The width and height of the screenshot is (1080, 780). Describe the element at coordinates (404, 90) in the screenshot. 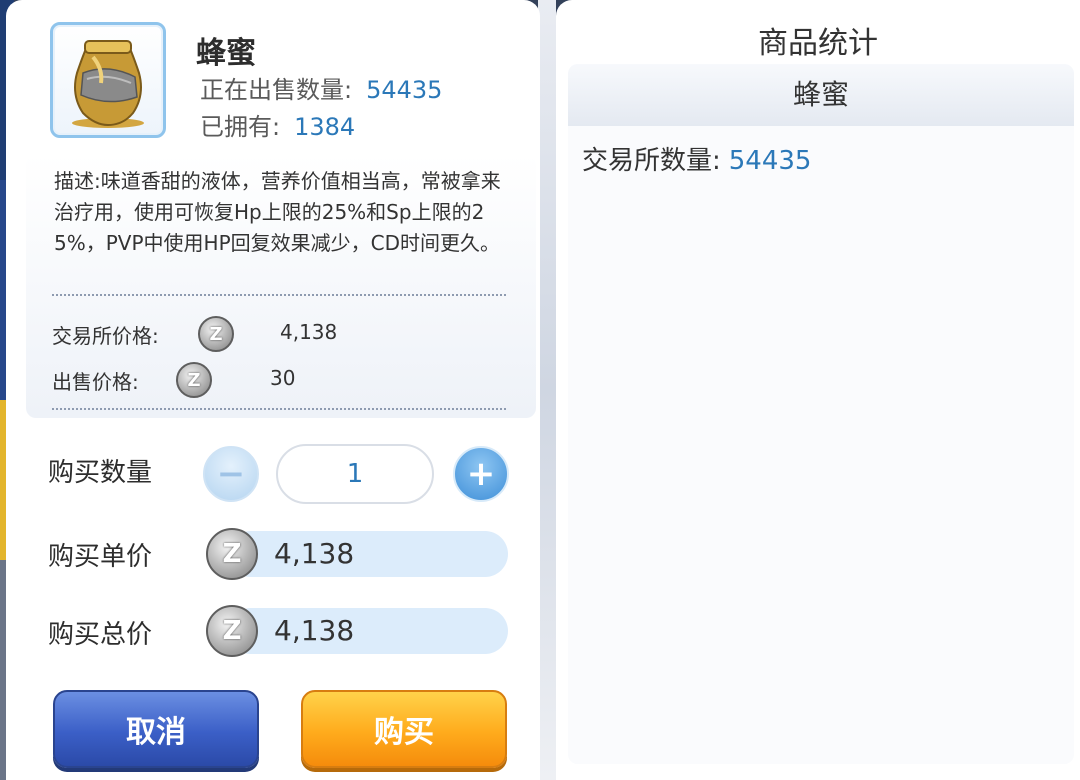

I see `on-sale-value: 54435` at that location.